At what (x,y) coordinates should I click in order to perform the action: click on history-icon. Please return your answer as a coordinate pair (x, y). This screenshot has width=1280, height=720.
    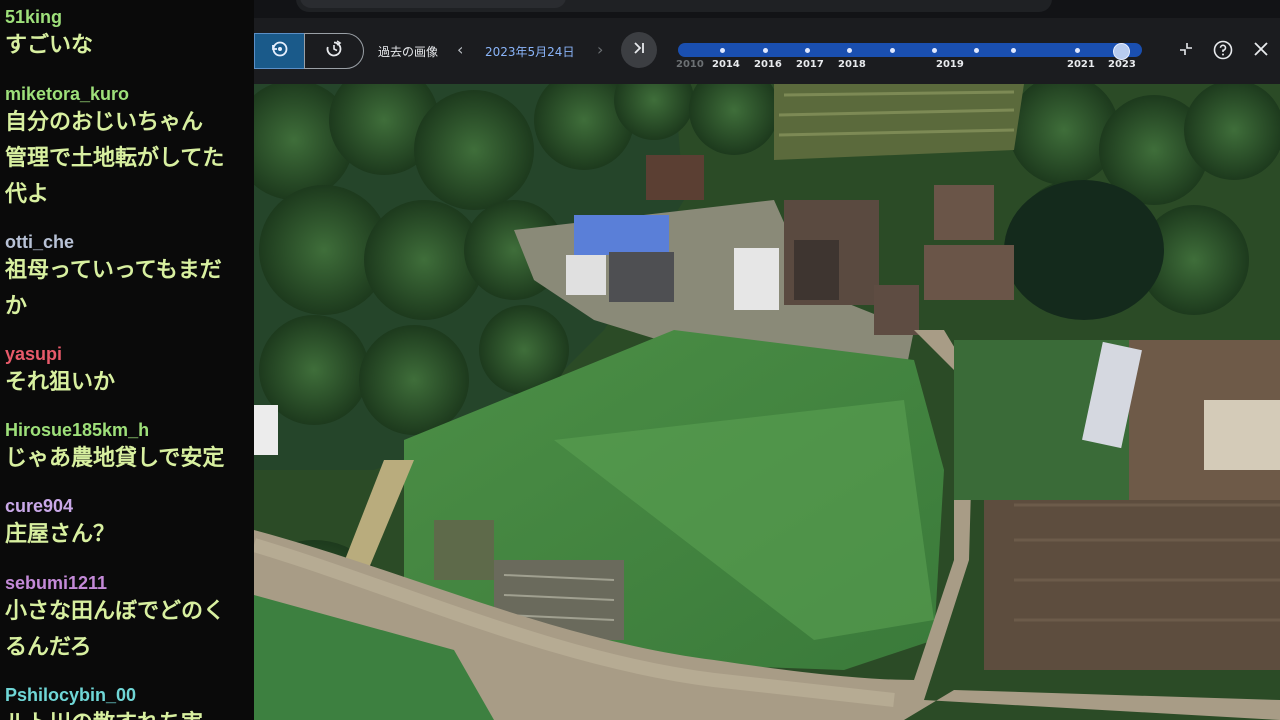
    Looking at the image, I should click on (280, 51).